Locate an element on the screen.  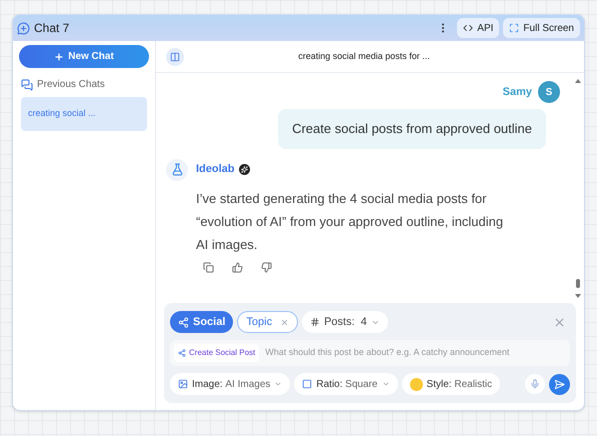
section-title: Previous Chats is located at coordinates (71, 85).